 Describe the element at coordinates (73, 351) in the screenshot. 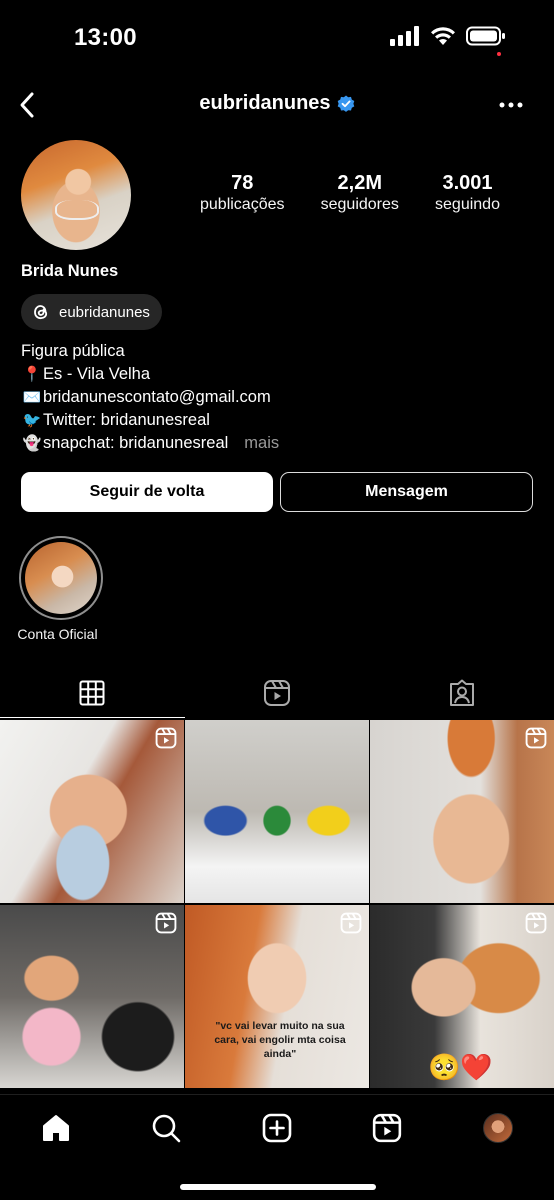

I see `bio-category: Figura pública` at that location.